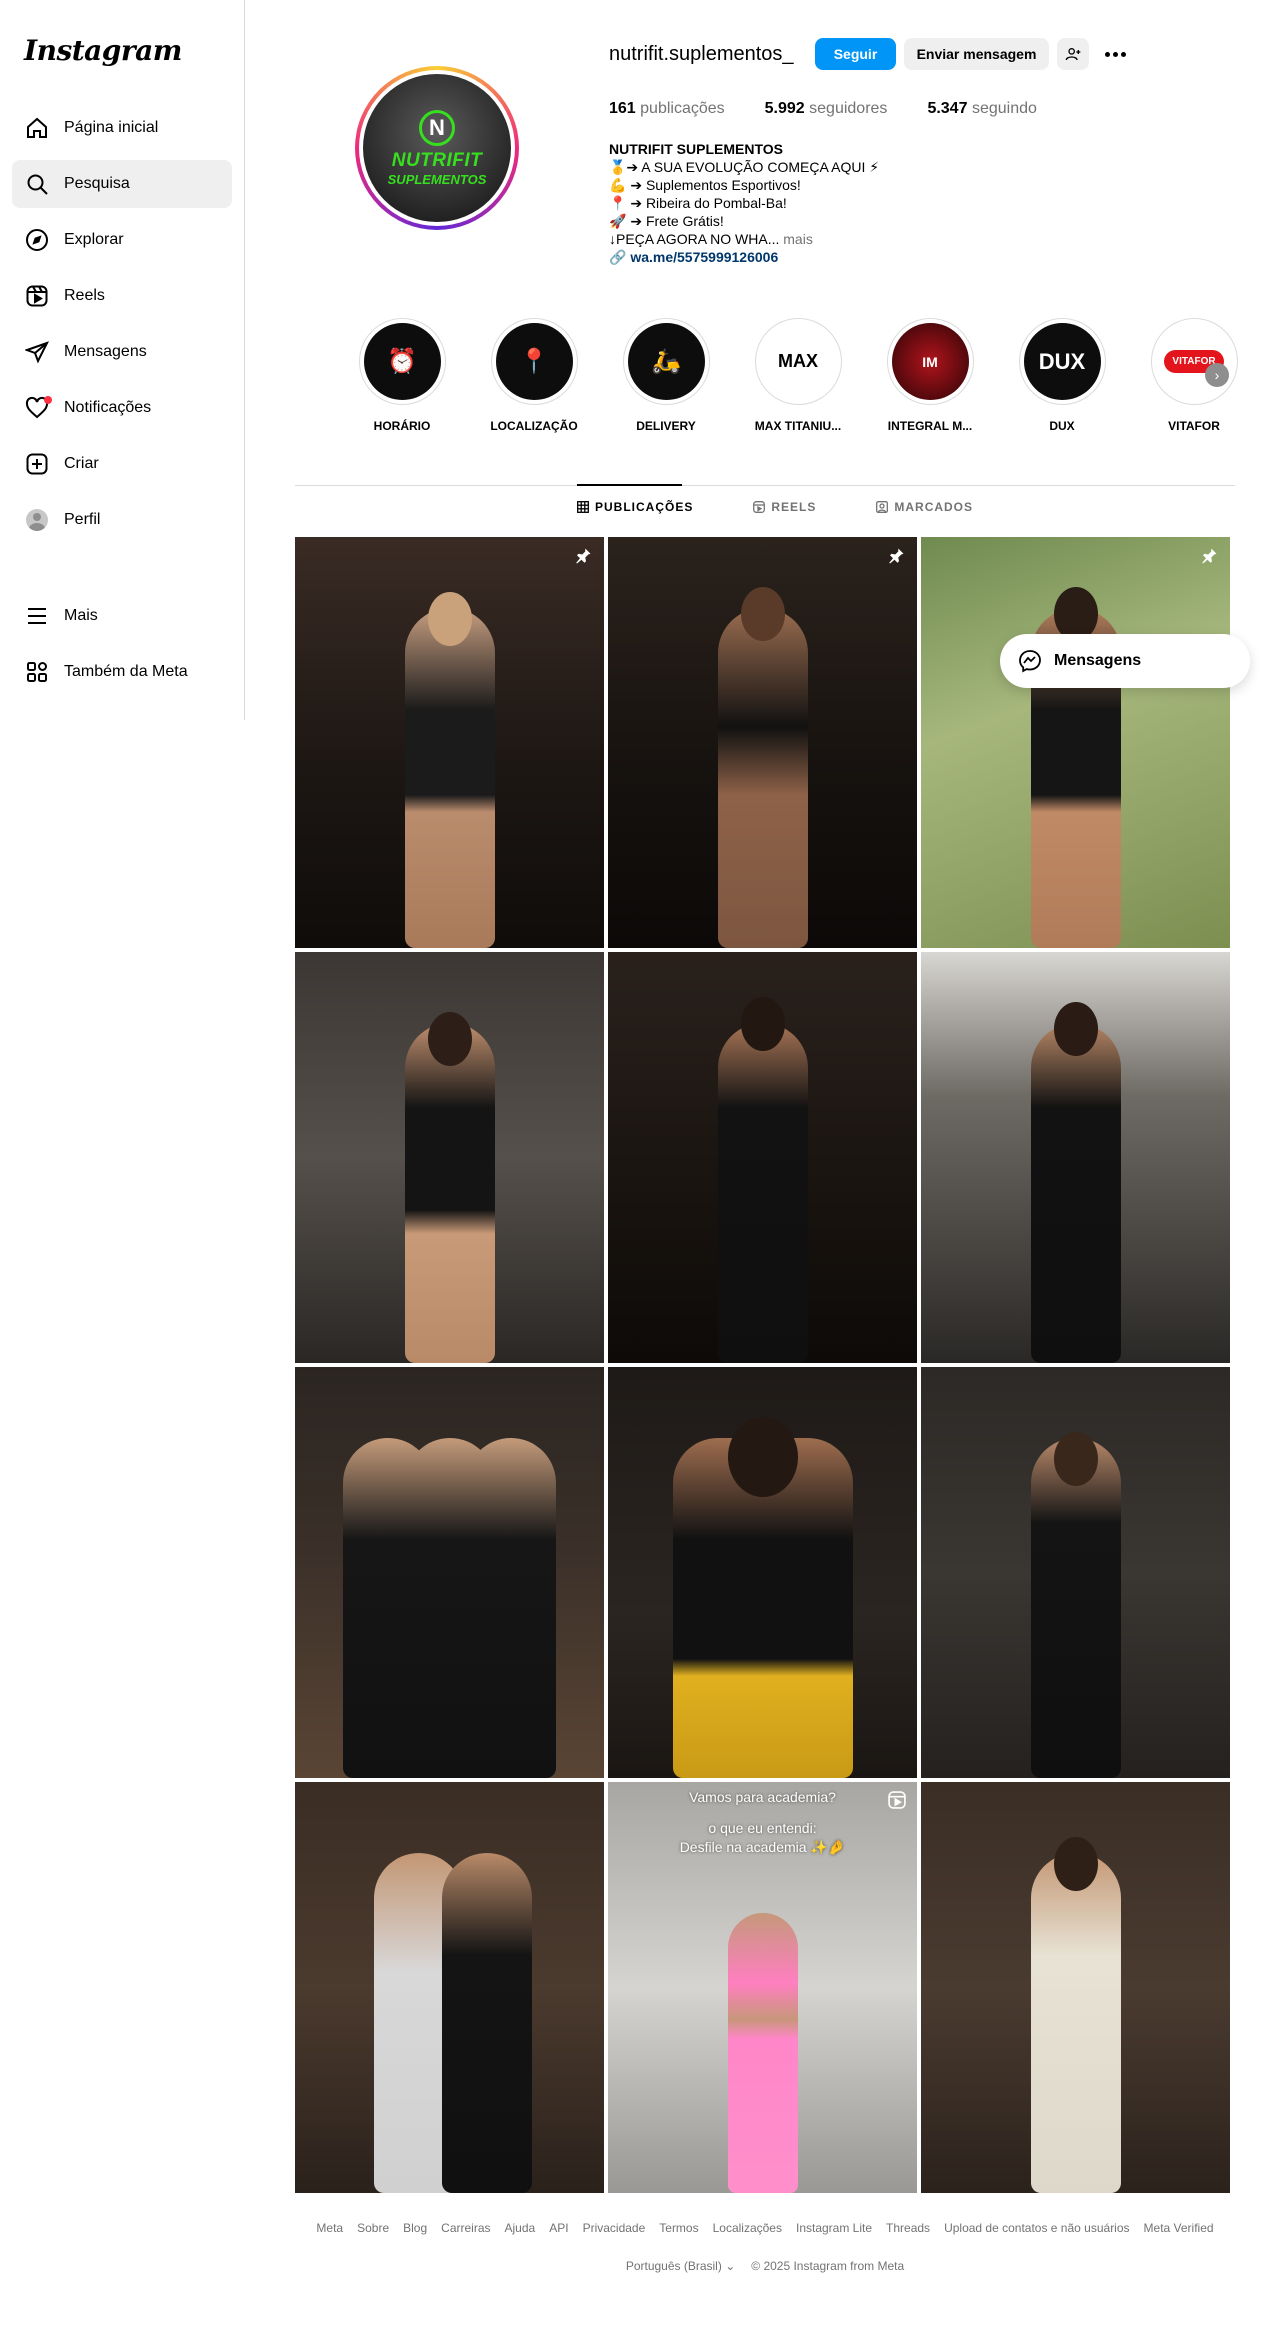 The image size is (1265, 2327). What do you see at coordinates (1098, 660) in the screenshot?
I see `messages-float-label: Mensagens` at bounding box center [1098, 660].